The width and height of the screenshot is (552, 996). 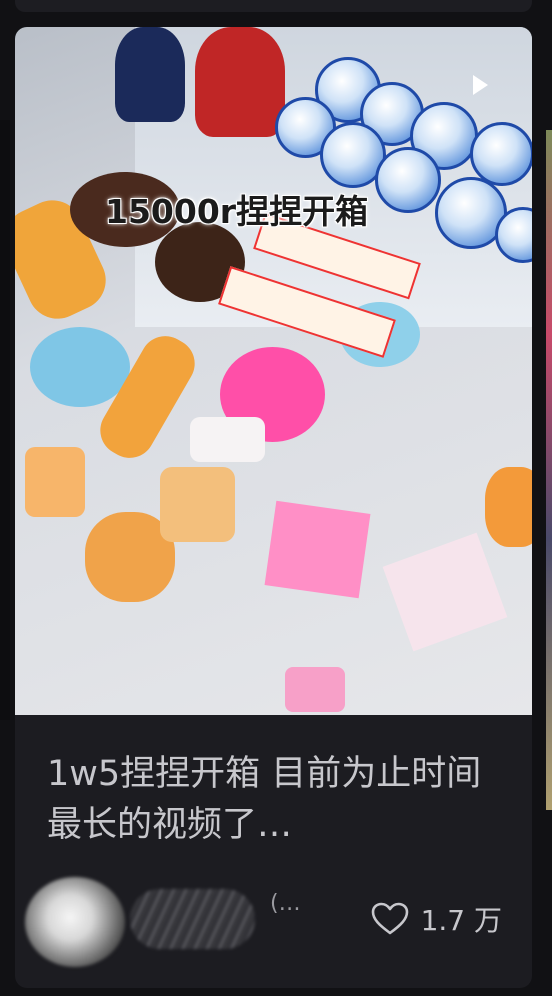 What do you see at coordinates (508, 507) in the screenshot?
I see `squishy-orange-croissant` at bounding box center [508, 507].